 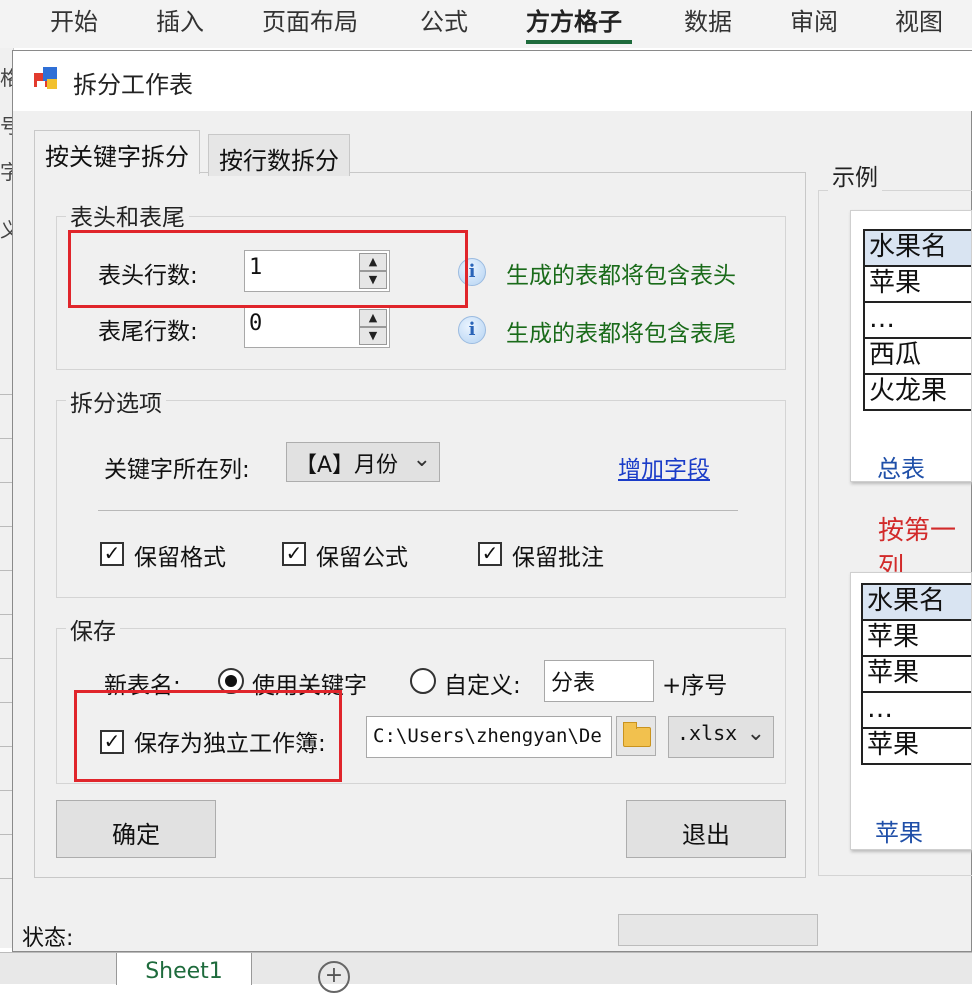 What do you see at coordinates (362, 558) in the screenshot?
I see `keep-formula-label: 保留公式` at bounding box center [362, 558].